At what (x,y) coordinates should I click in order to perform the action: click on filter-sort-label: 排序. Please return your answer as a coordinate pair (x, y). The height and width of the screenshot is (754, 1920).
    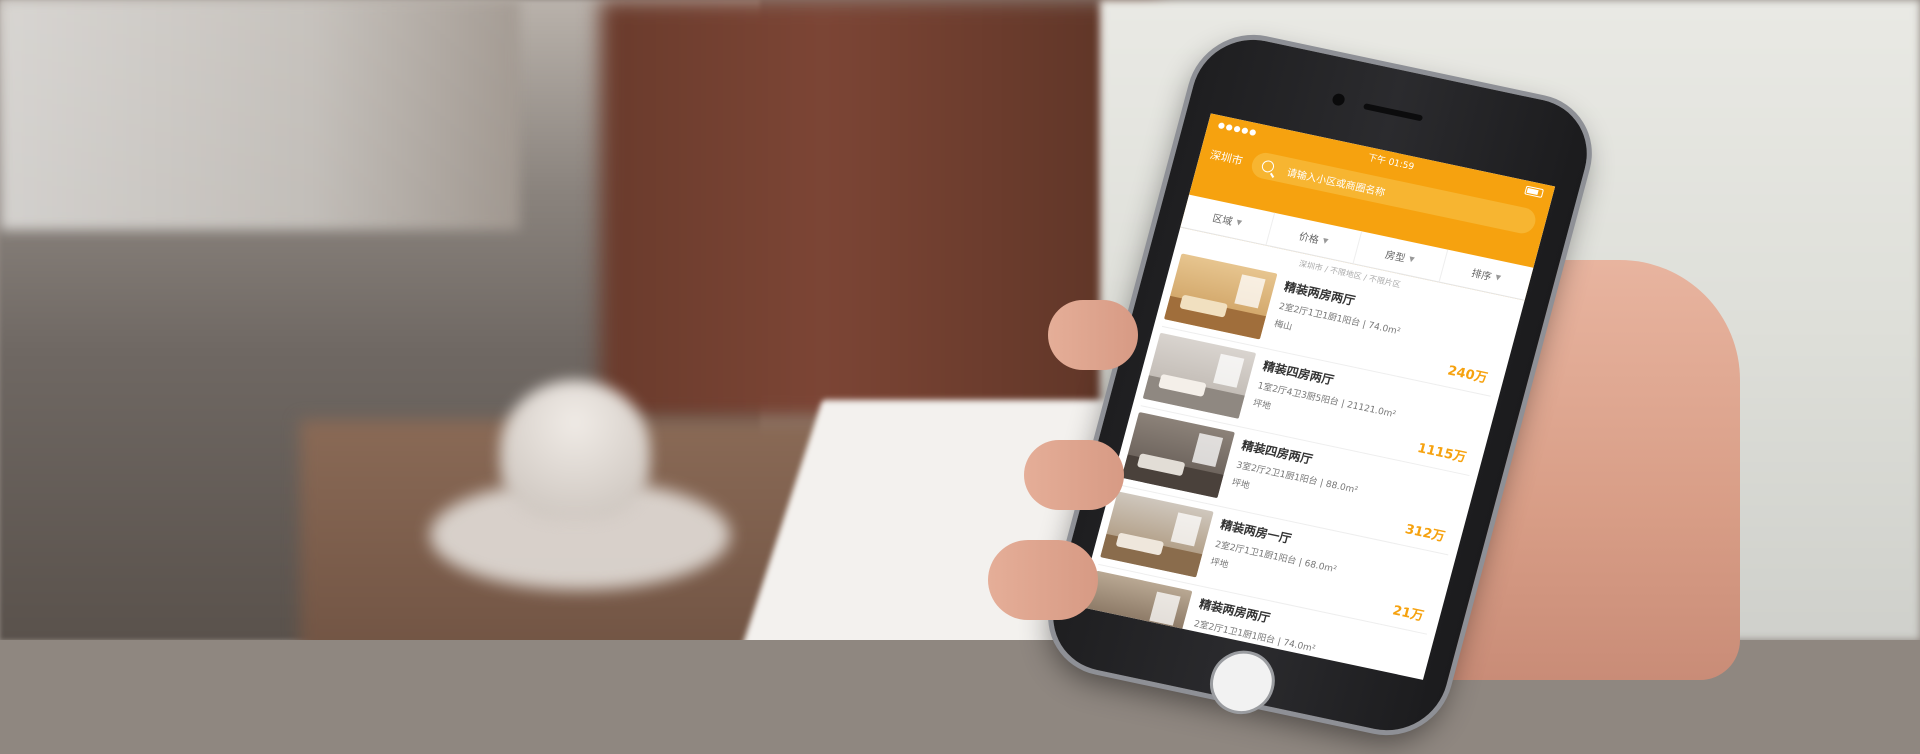
    Looking at the image, I should click on (1481, 276).